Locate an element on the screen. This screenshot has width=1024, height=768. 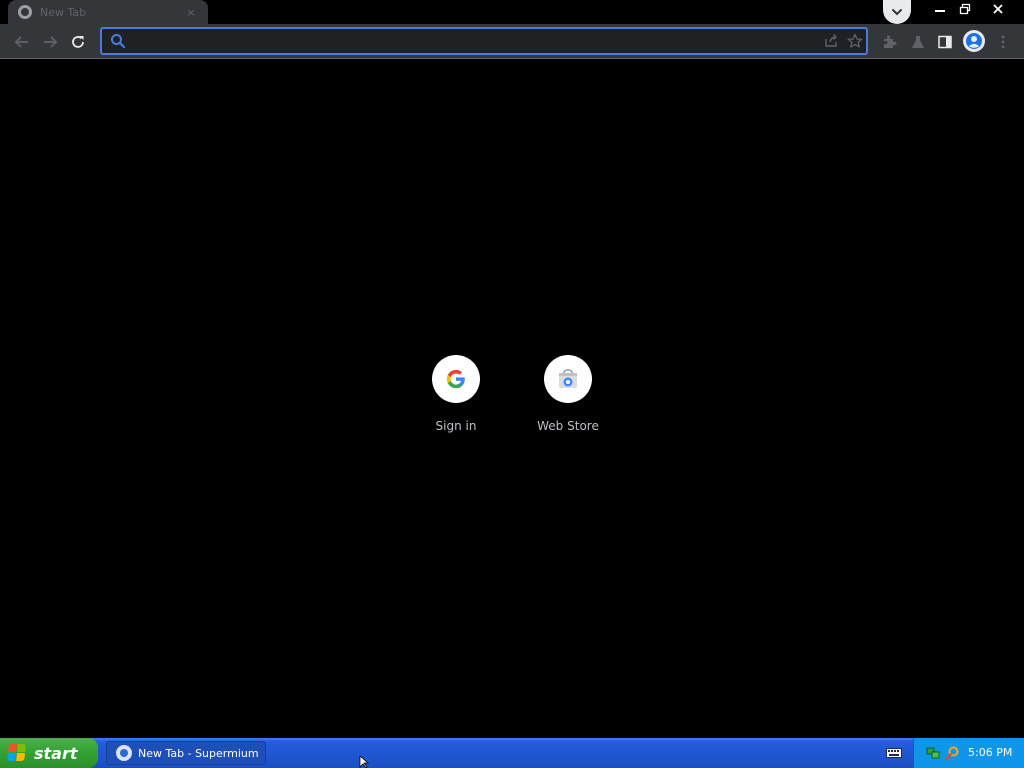
tab-search-button is located at coordinates (897, 12).